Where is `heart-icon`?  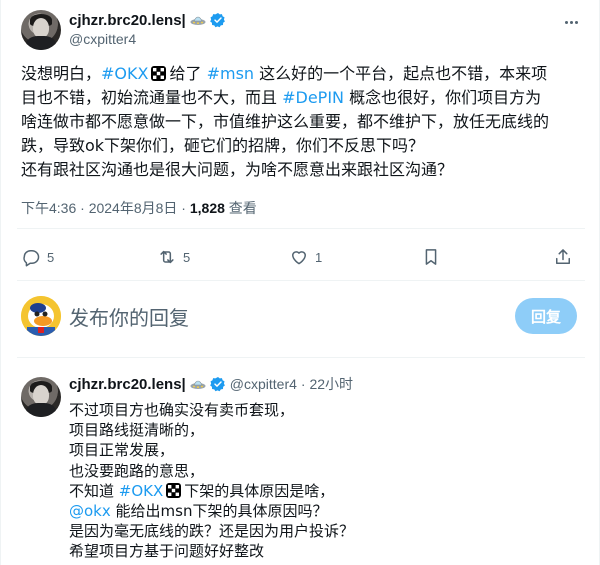 heart-icon is located at coordinates (299, 258).